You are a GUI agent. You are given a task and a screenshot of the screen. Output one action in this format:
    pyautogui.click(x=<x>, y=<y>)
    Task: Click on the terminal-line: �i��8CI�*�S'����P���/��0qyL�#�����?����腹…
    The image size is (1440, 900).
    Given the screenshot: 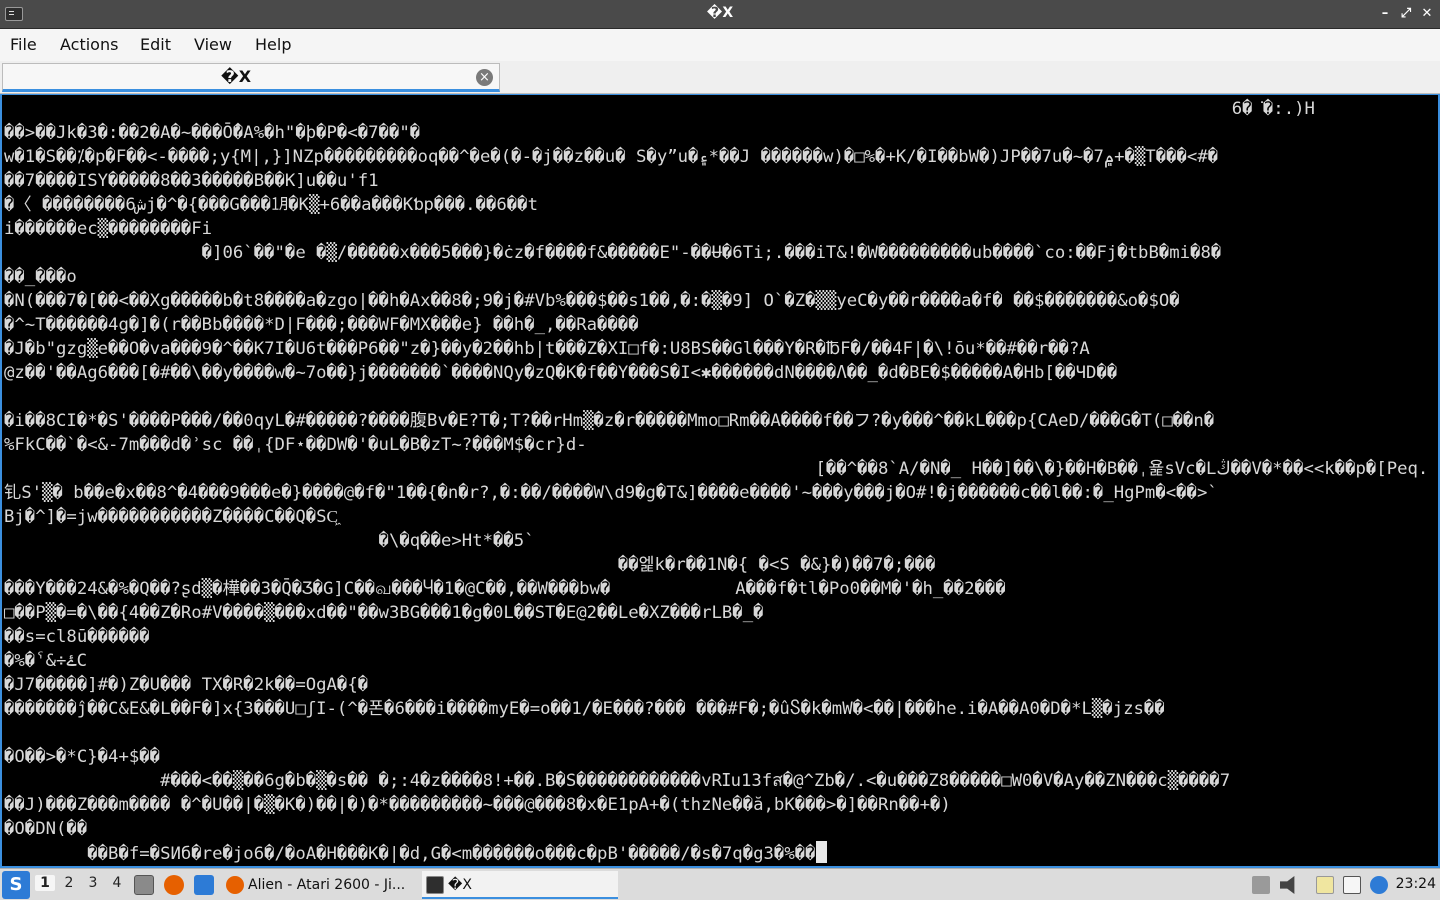 What is the action you would take?
    pyautogui.click(x=609, y=421)
    